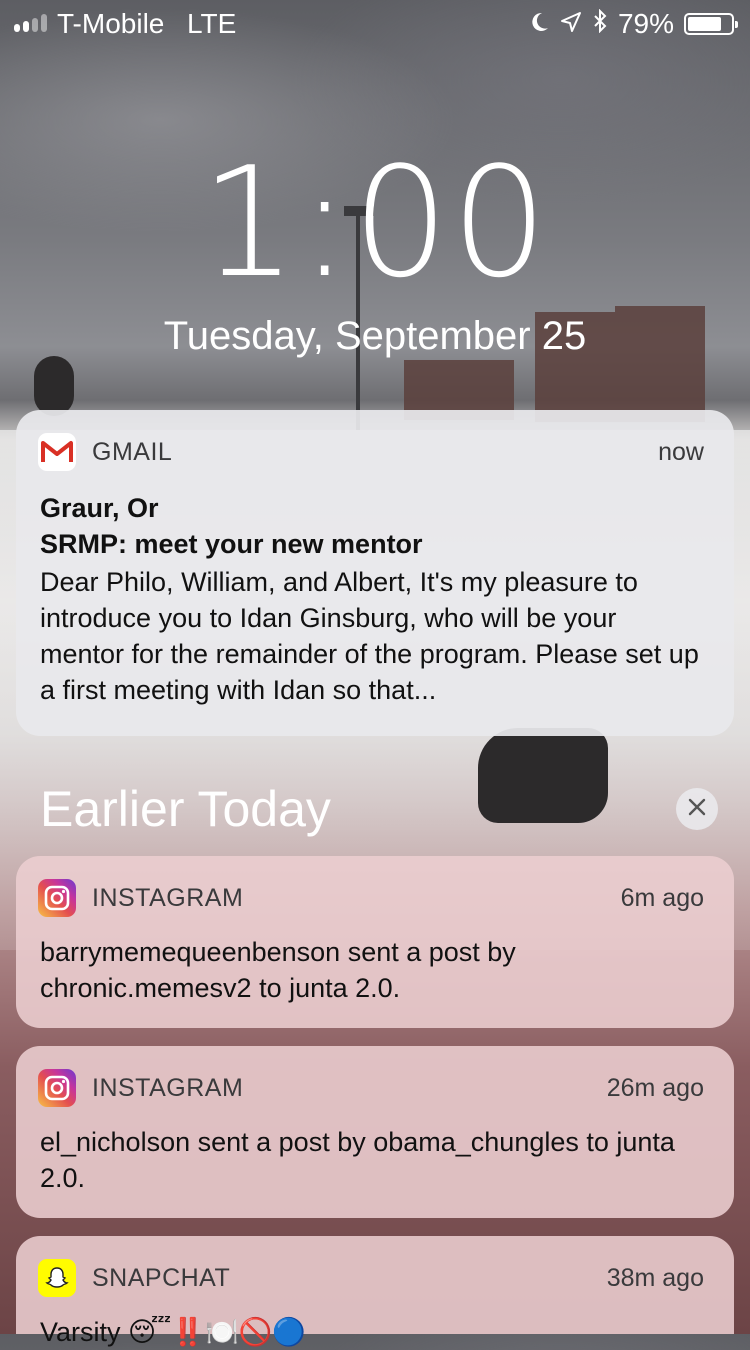  Describe the element at coordinates (57, 452) in the screenshot. I see `gmail-icon` at that location.